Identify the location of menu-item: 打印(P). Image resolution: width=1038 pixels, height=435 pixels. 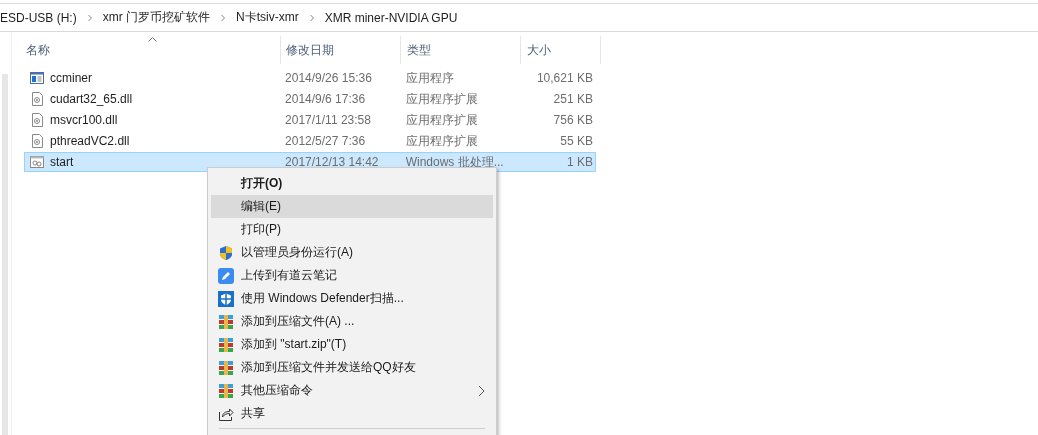
(352, 229).